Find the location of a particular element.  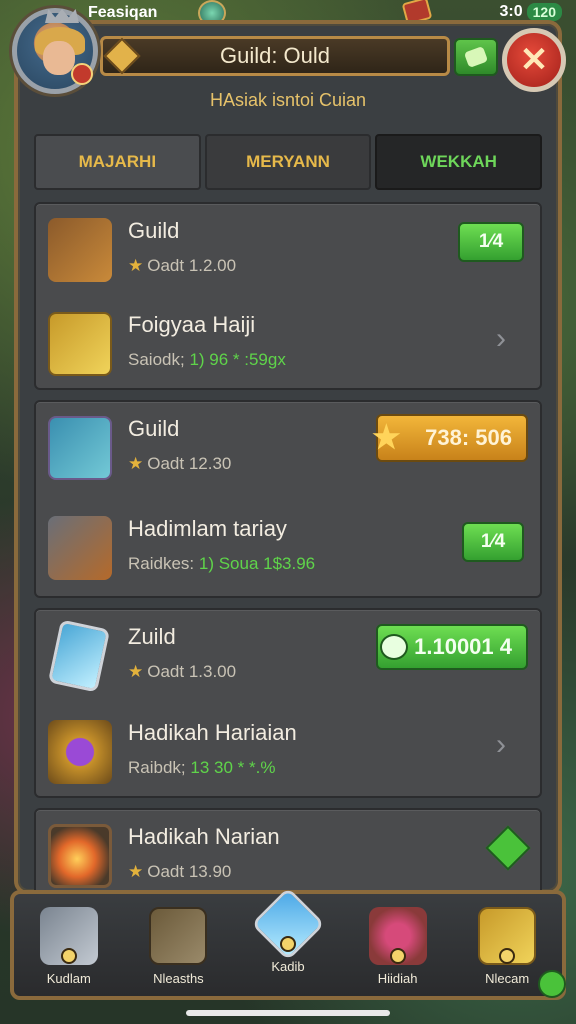

list-item: Guild ★ Oadt 12.30 ★ 738: 506 is located at coordinates (288, 448).